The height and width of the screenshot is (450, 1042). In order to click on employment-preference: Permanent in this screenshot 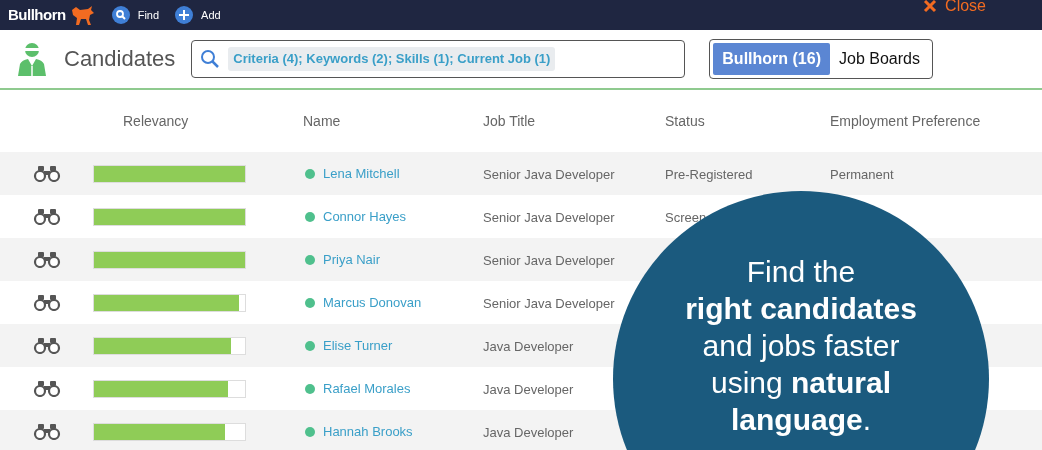, I will do `click(862, 174)`.